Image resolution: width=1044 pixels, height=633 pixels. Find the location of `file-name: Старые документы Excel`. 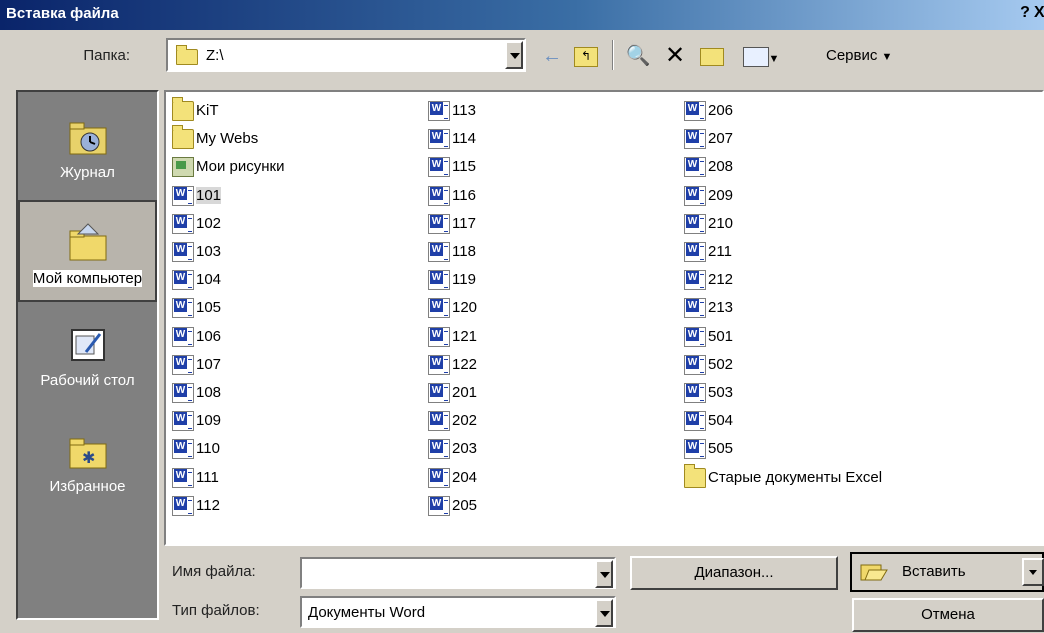

file-name: Старые документы Excel is located at coordinates (795, 477).